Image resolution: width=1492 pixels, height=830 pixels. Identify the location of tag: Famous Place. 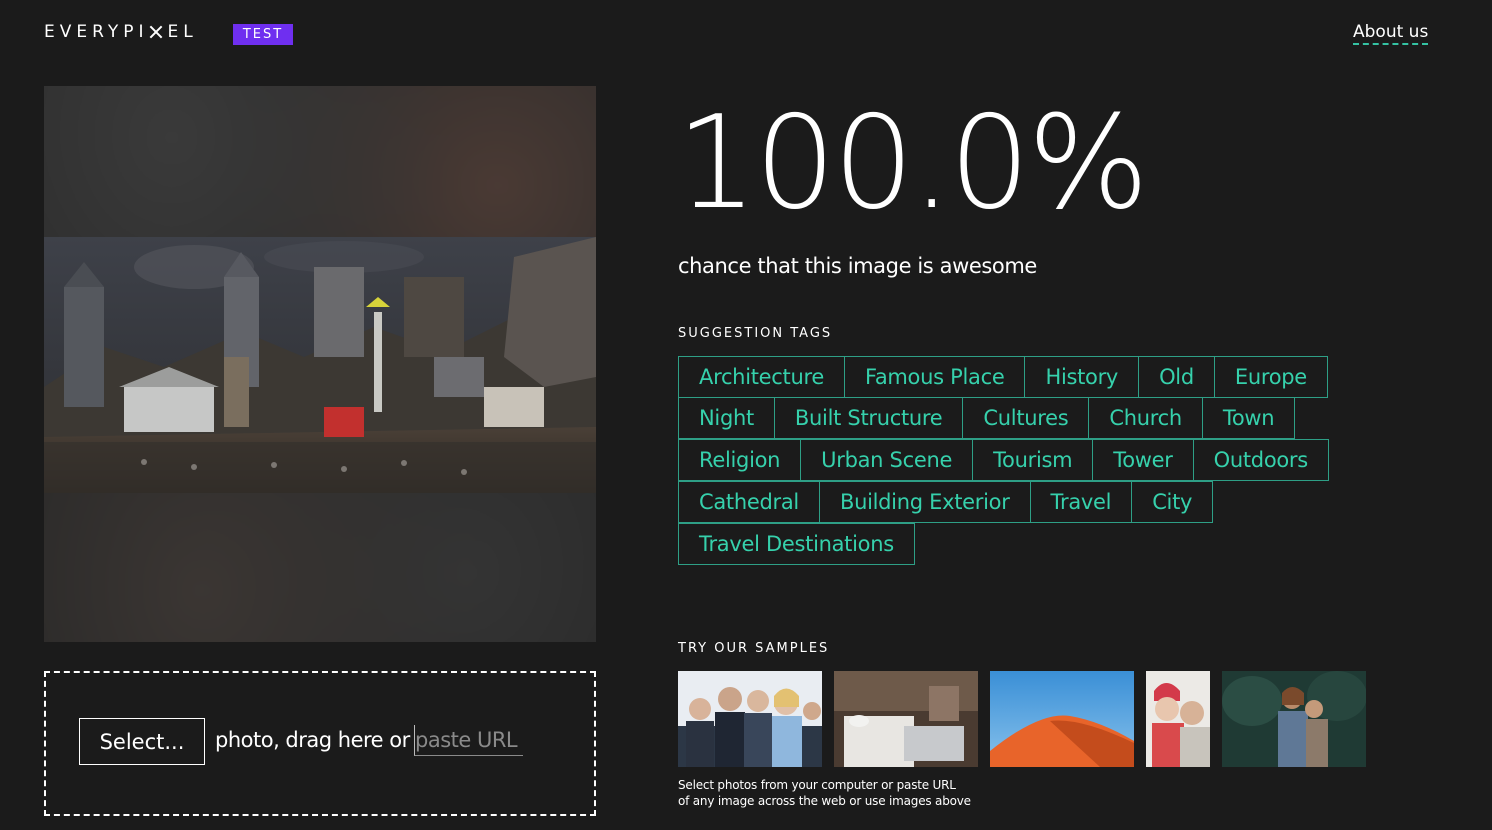
(934, 377).